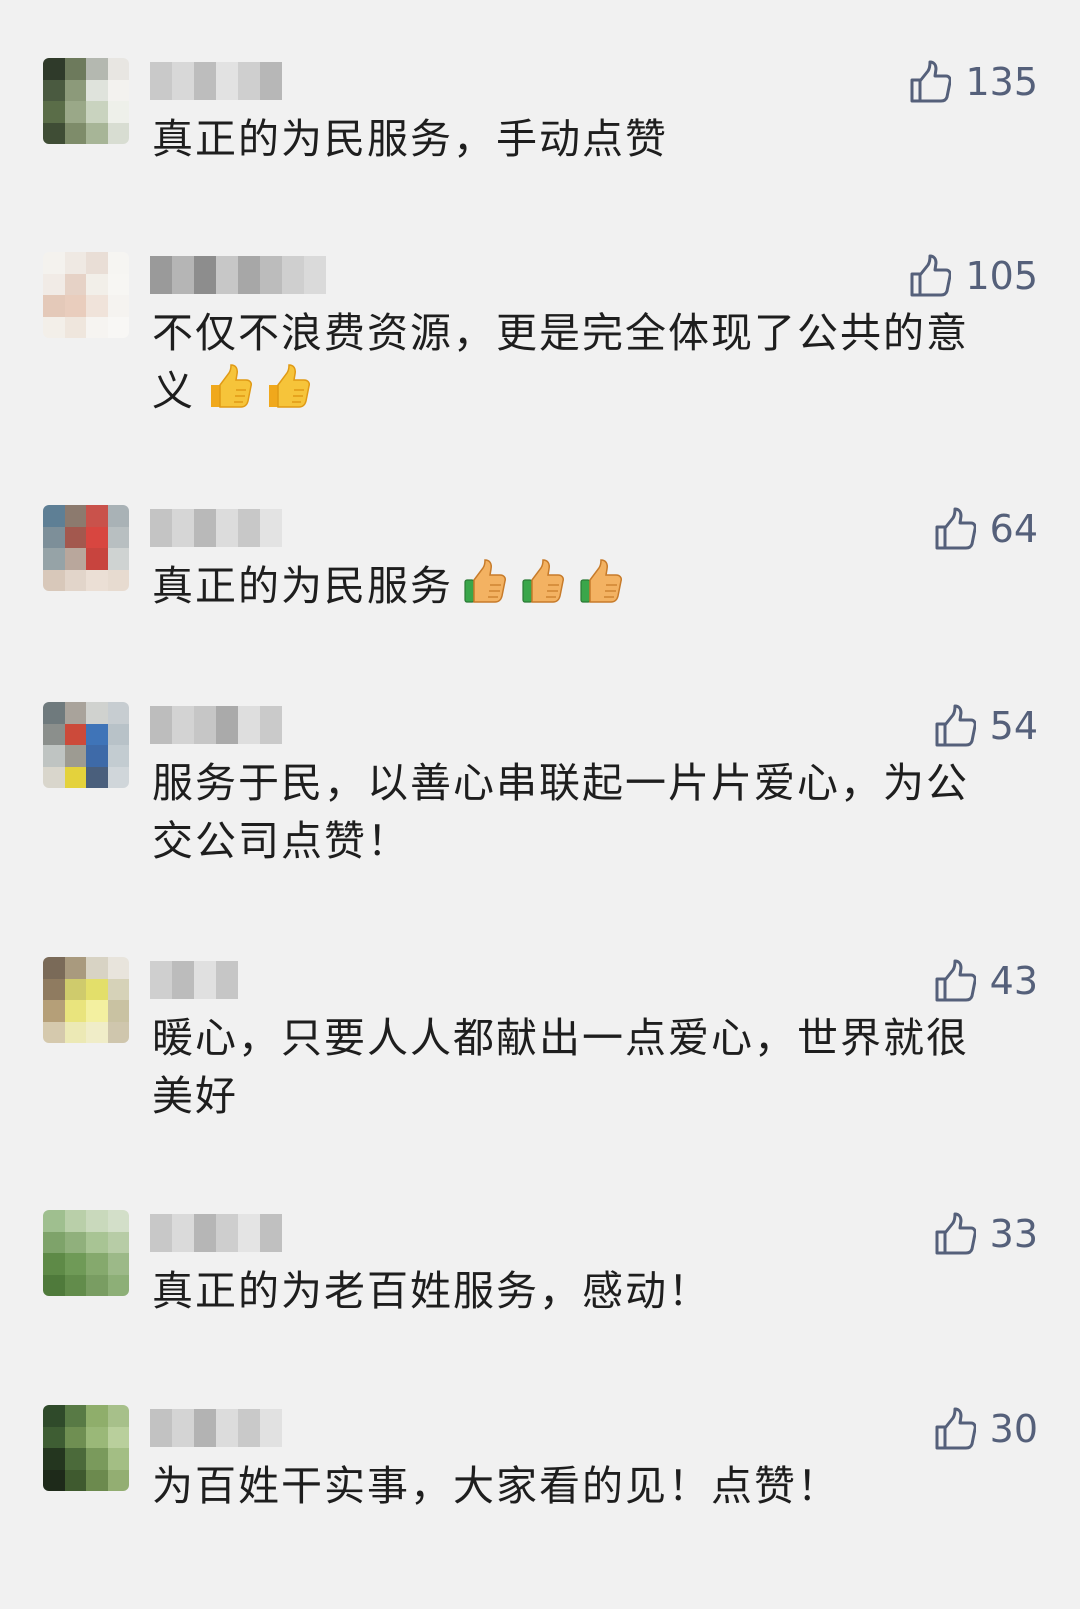 Image resolution: width=1080 pixels, height=1609 pixels. Describe the element at coordinates (410, 139) in the screenshot. I see `comment-text-body: 真正的为民服务，手动点赞` at that location.